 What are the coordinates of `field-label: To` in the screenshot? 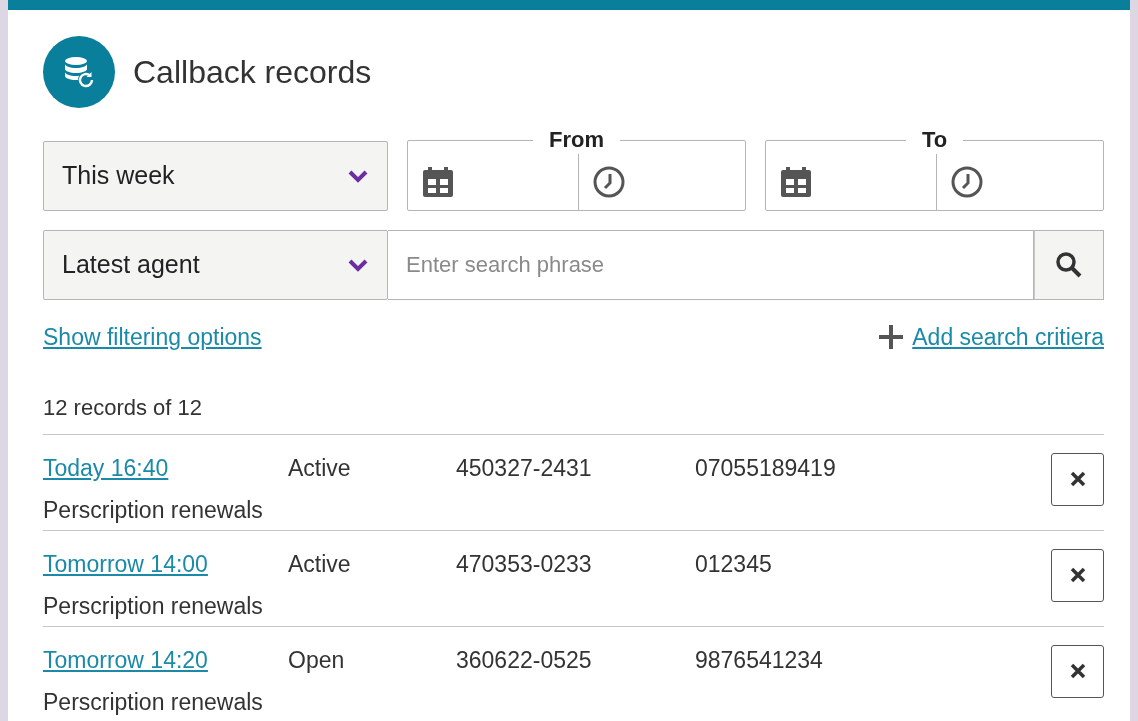 It's located at (934, 140).